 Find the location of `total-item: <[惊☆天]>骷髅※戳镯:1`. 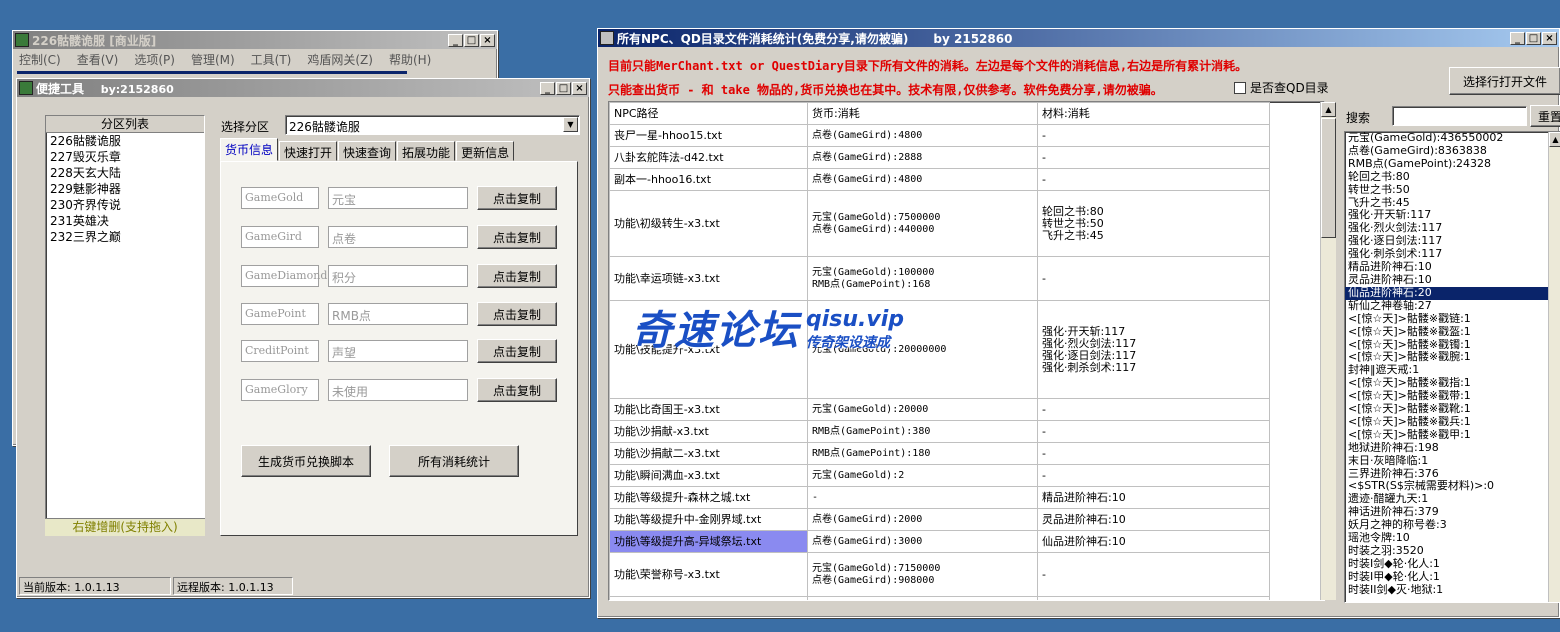

total-item: <[惊☆天]>骷髅※戳镯:1 is located at coordinates (1452, 345).